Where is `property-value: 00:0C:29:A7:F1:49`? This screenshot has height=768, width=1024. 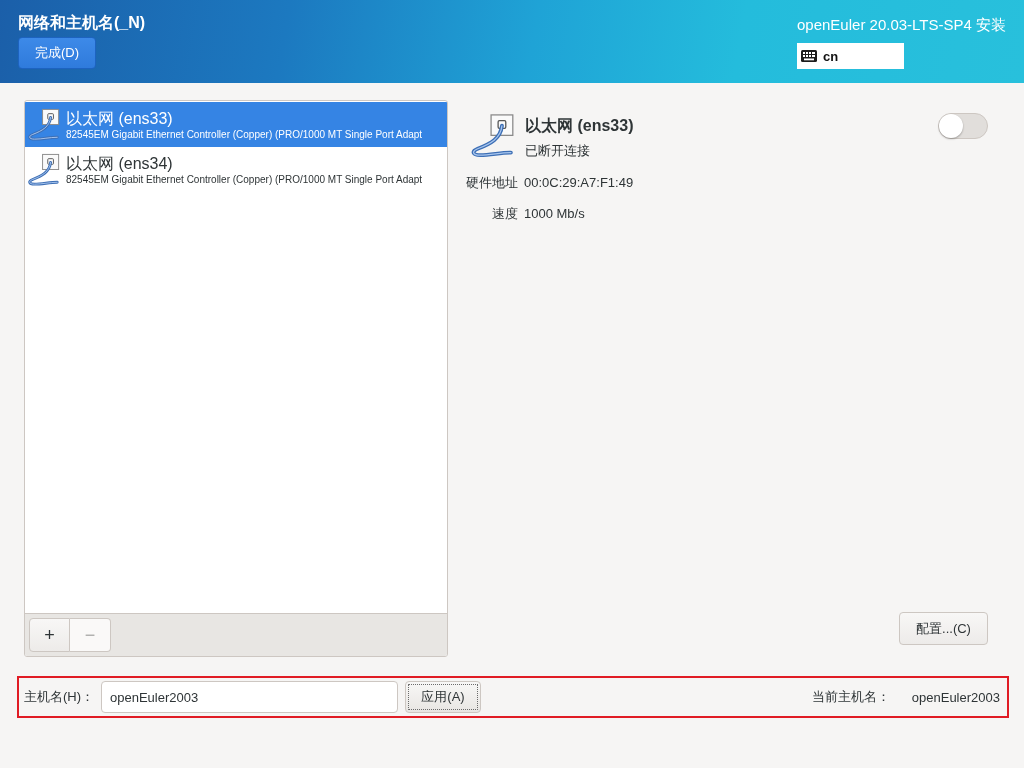 property-value: 00:0C:29:A7:F1:49 is located at coordinates (579, 183).